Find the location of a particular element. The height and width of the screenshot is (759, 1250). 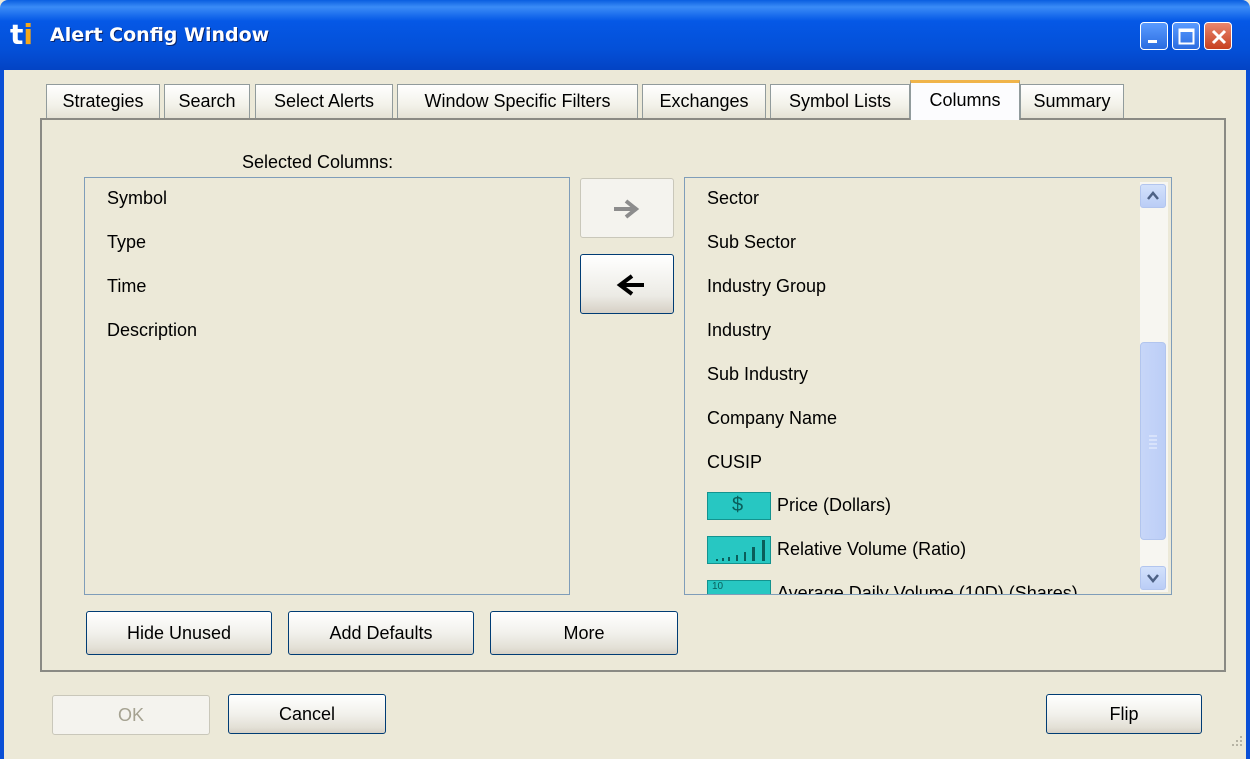

chevron-up-icon is located at coordinates (1153, 195).